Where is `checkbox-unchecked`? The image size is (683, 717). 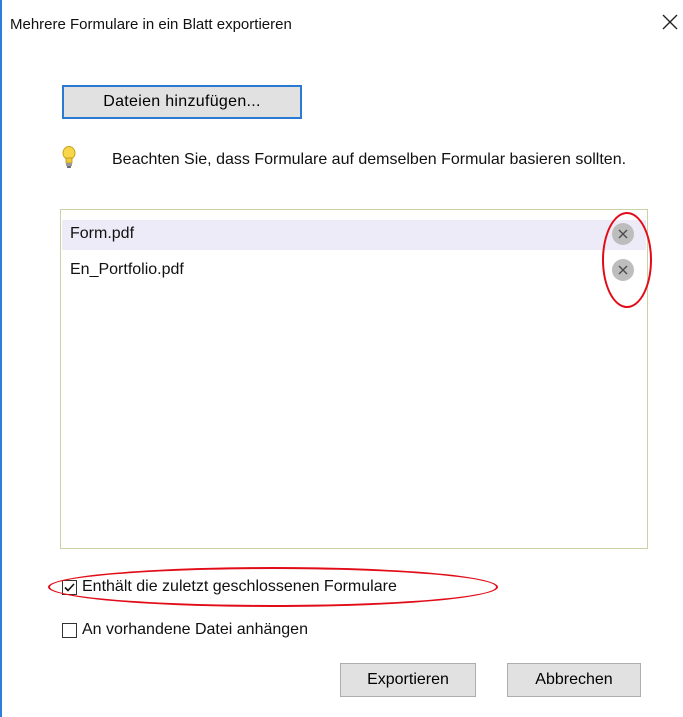
checkbox-unchecked is located at coordinates (69, 630).